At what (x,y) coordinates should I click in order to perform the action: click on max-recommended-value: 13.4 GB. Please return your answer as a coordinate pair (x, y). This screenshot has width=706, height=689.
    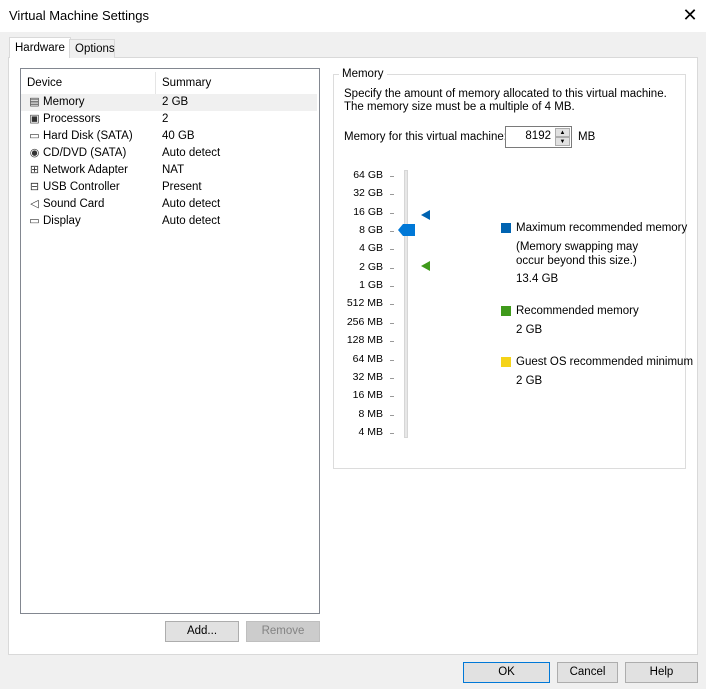
    Looking at the image, I should click on (537, 279).